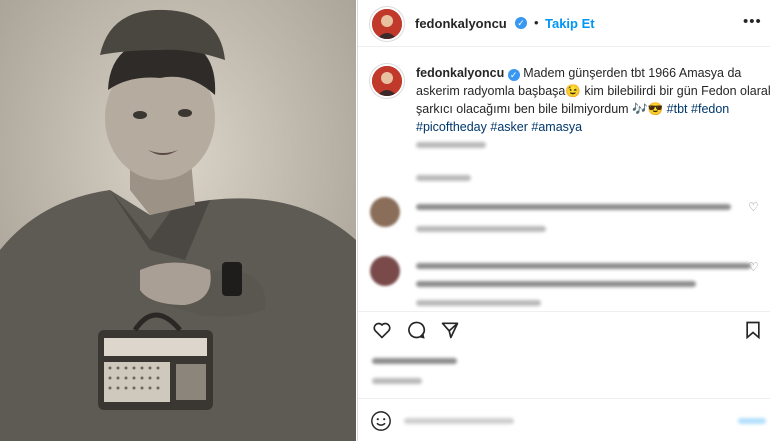  I want to click on hashtag-tbt: #tbt, so click(677, 109).